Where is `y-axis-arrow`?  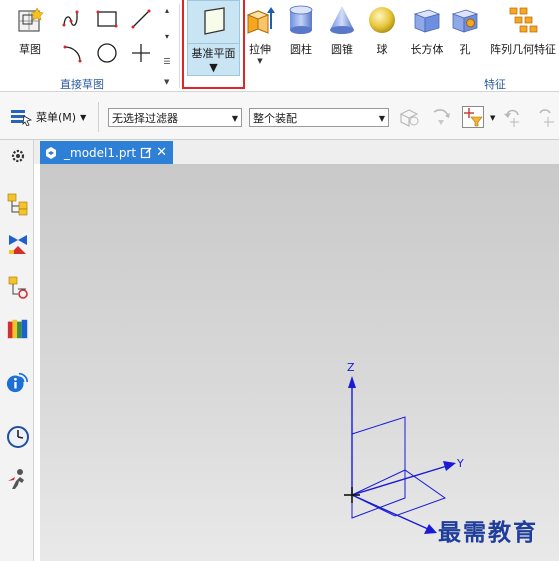
y-axis-arrow is located at coordinates (449, 466).